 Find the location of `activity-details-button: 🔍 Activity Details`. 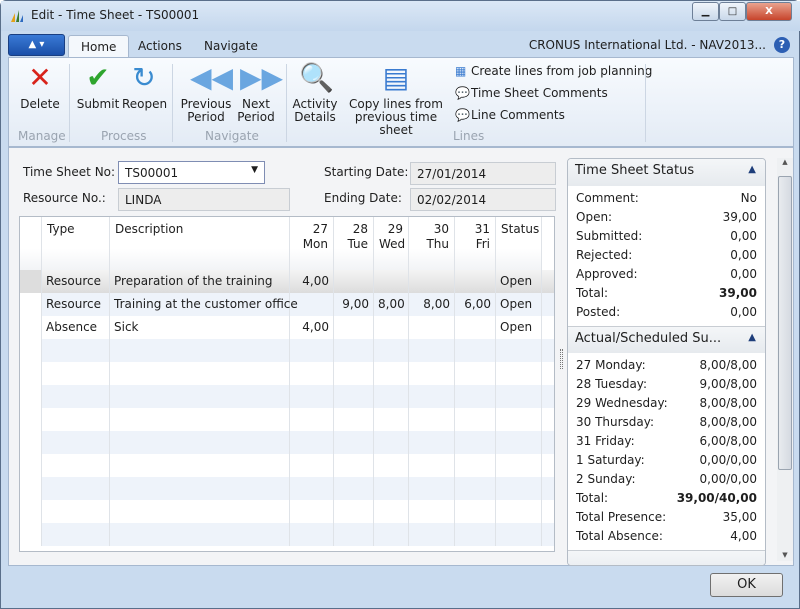

activity-details-button: 🔍 Activity Details is located at coordinates (315, 93).